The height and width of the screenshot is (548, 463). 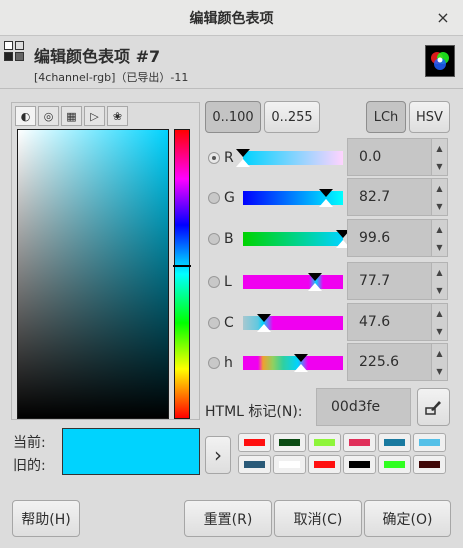 I want to click on channel-l-label: L, so click(x=228, y=282).